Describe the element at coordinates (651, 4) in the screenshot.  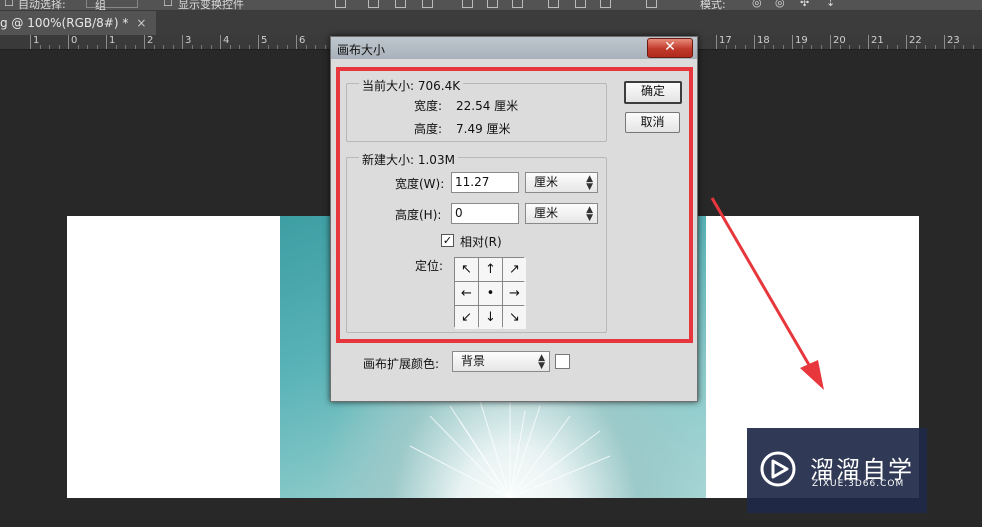
I see `auto-align-icon` at that location.